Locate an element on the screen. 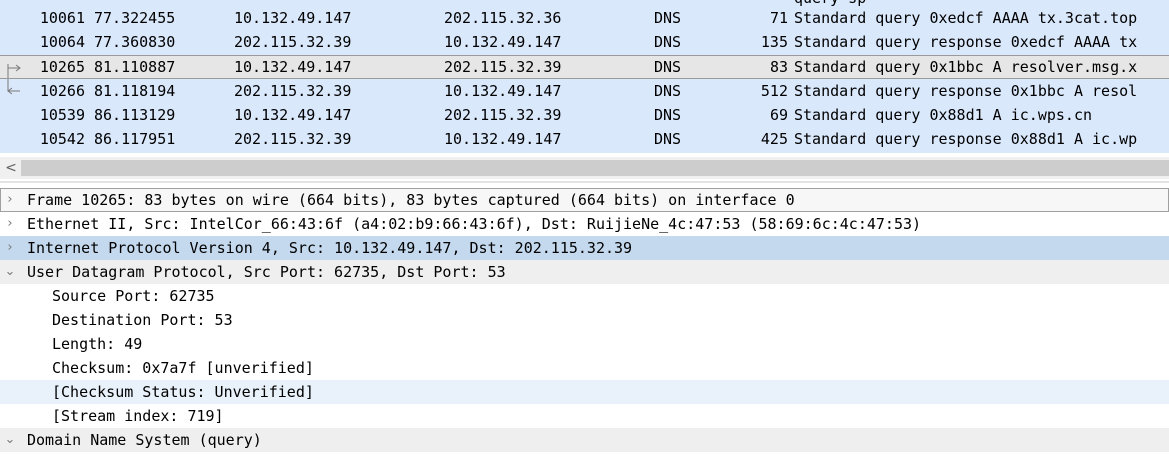  packet-time: 77.322455 is located at coordinates (135, 18).